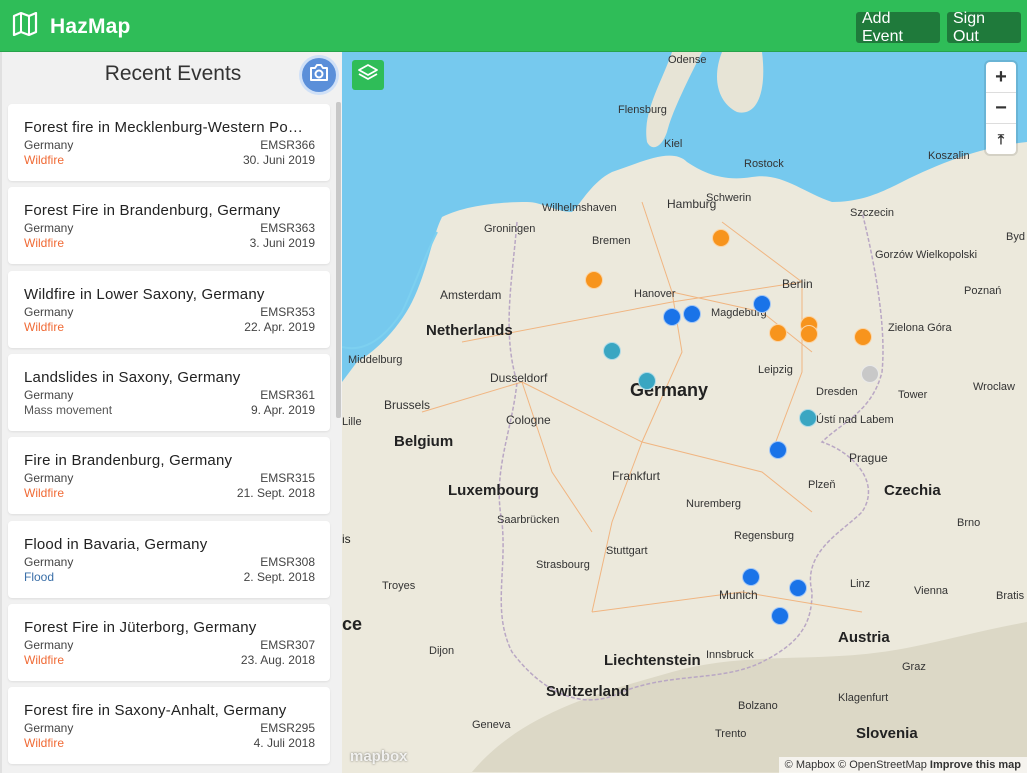 The width and height of the screenshot is (1027, 773). What do you see at coordinates (287, 645) in the screenshot?
I see `event-id: EMSR307` at bounding box center [287, 645].